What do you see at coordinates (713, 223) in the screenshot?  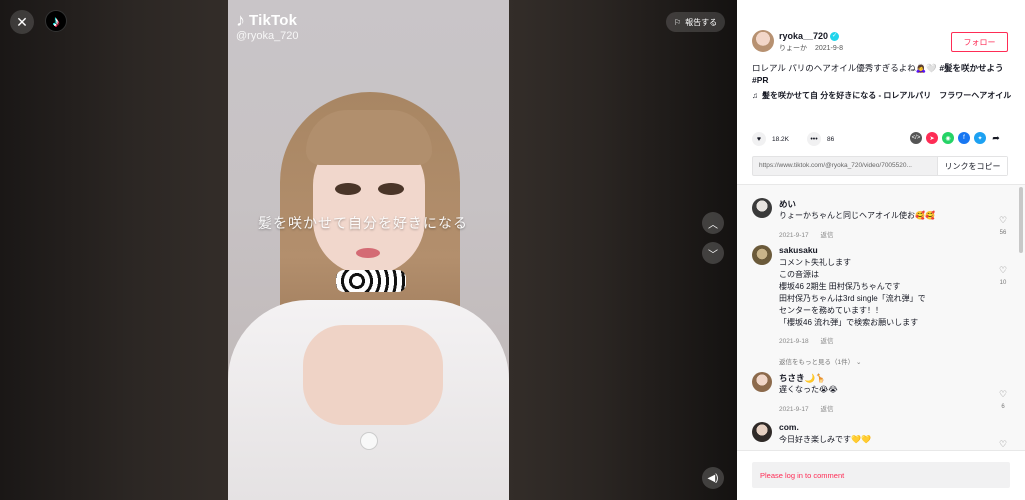 I see `previous-video-button: ︿` at bounding box center [713, 223].